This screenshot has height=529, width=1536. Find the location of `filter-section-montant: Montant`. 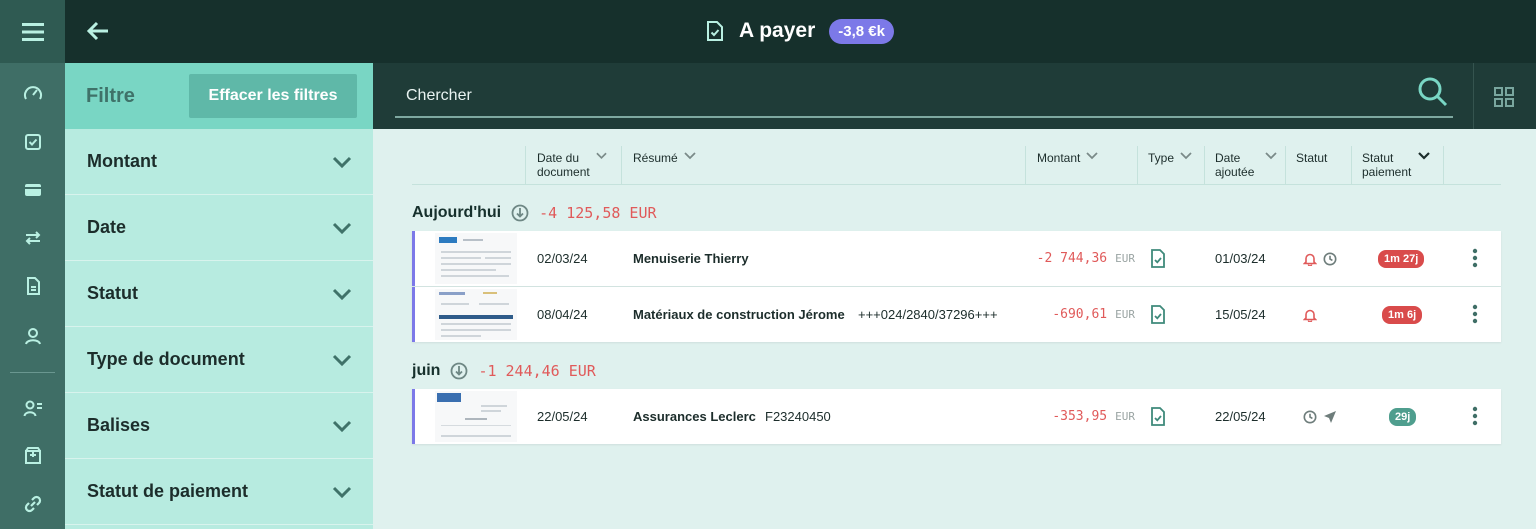

filter-section-montant: Montant is located at coordinates (219, 162).